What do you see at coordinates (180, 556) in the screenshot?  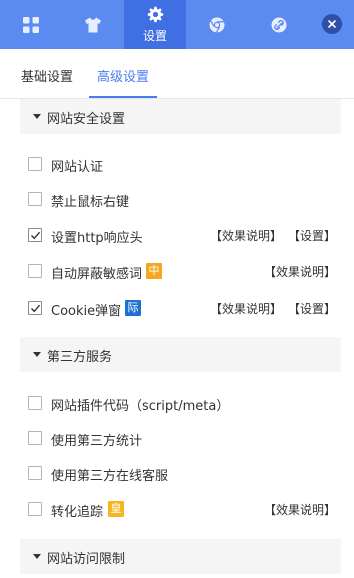 I see `section-header-access-restriction: 网站访问限制` at bounding box center [180, 556].